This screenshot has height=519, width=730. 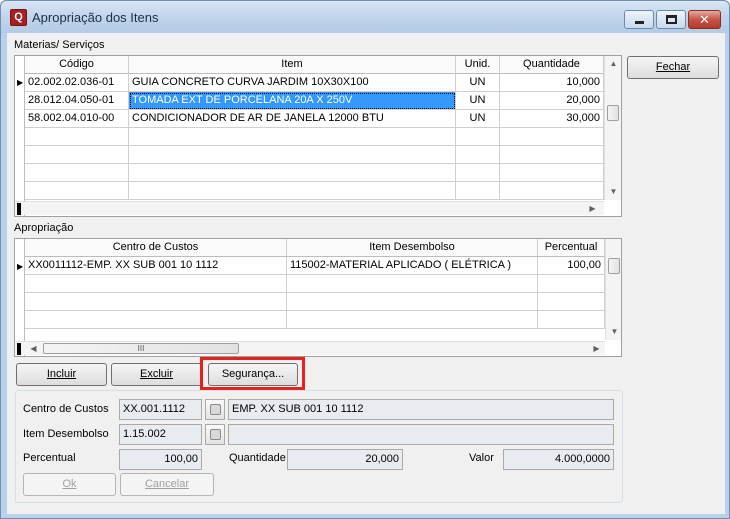 I want to click on row-header, so click(x=20, y=297).